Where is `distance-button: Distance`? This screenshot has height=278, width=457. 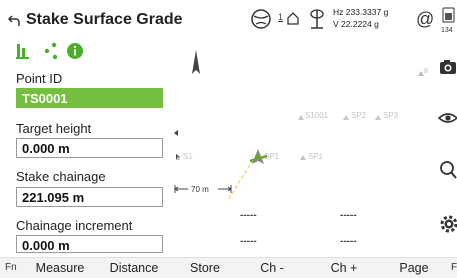 distance-button: Distance is located at coordinates (134, 268).